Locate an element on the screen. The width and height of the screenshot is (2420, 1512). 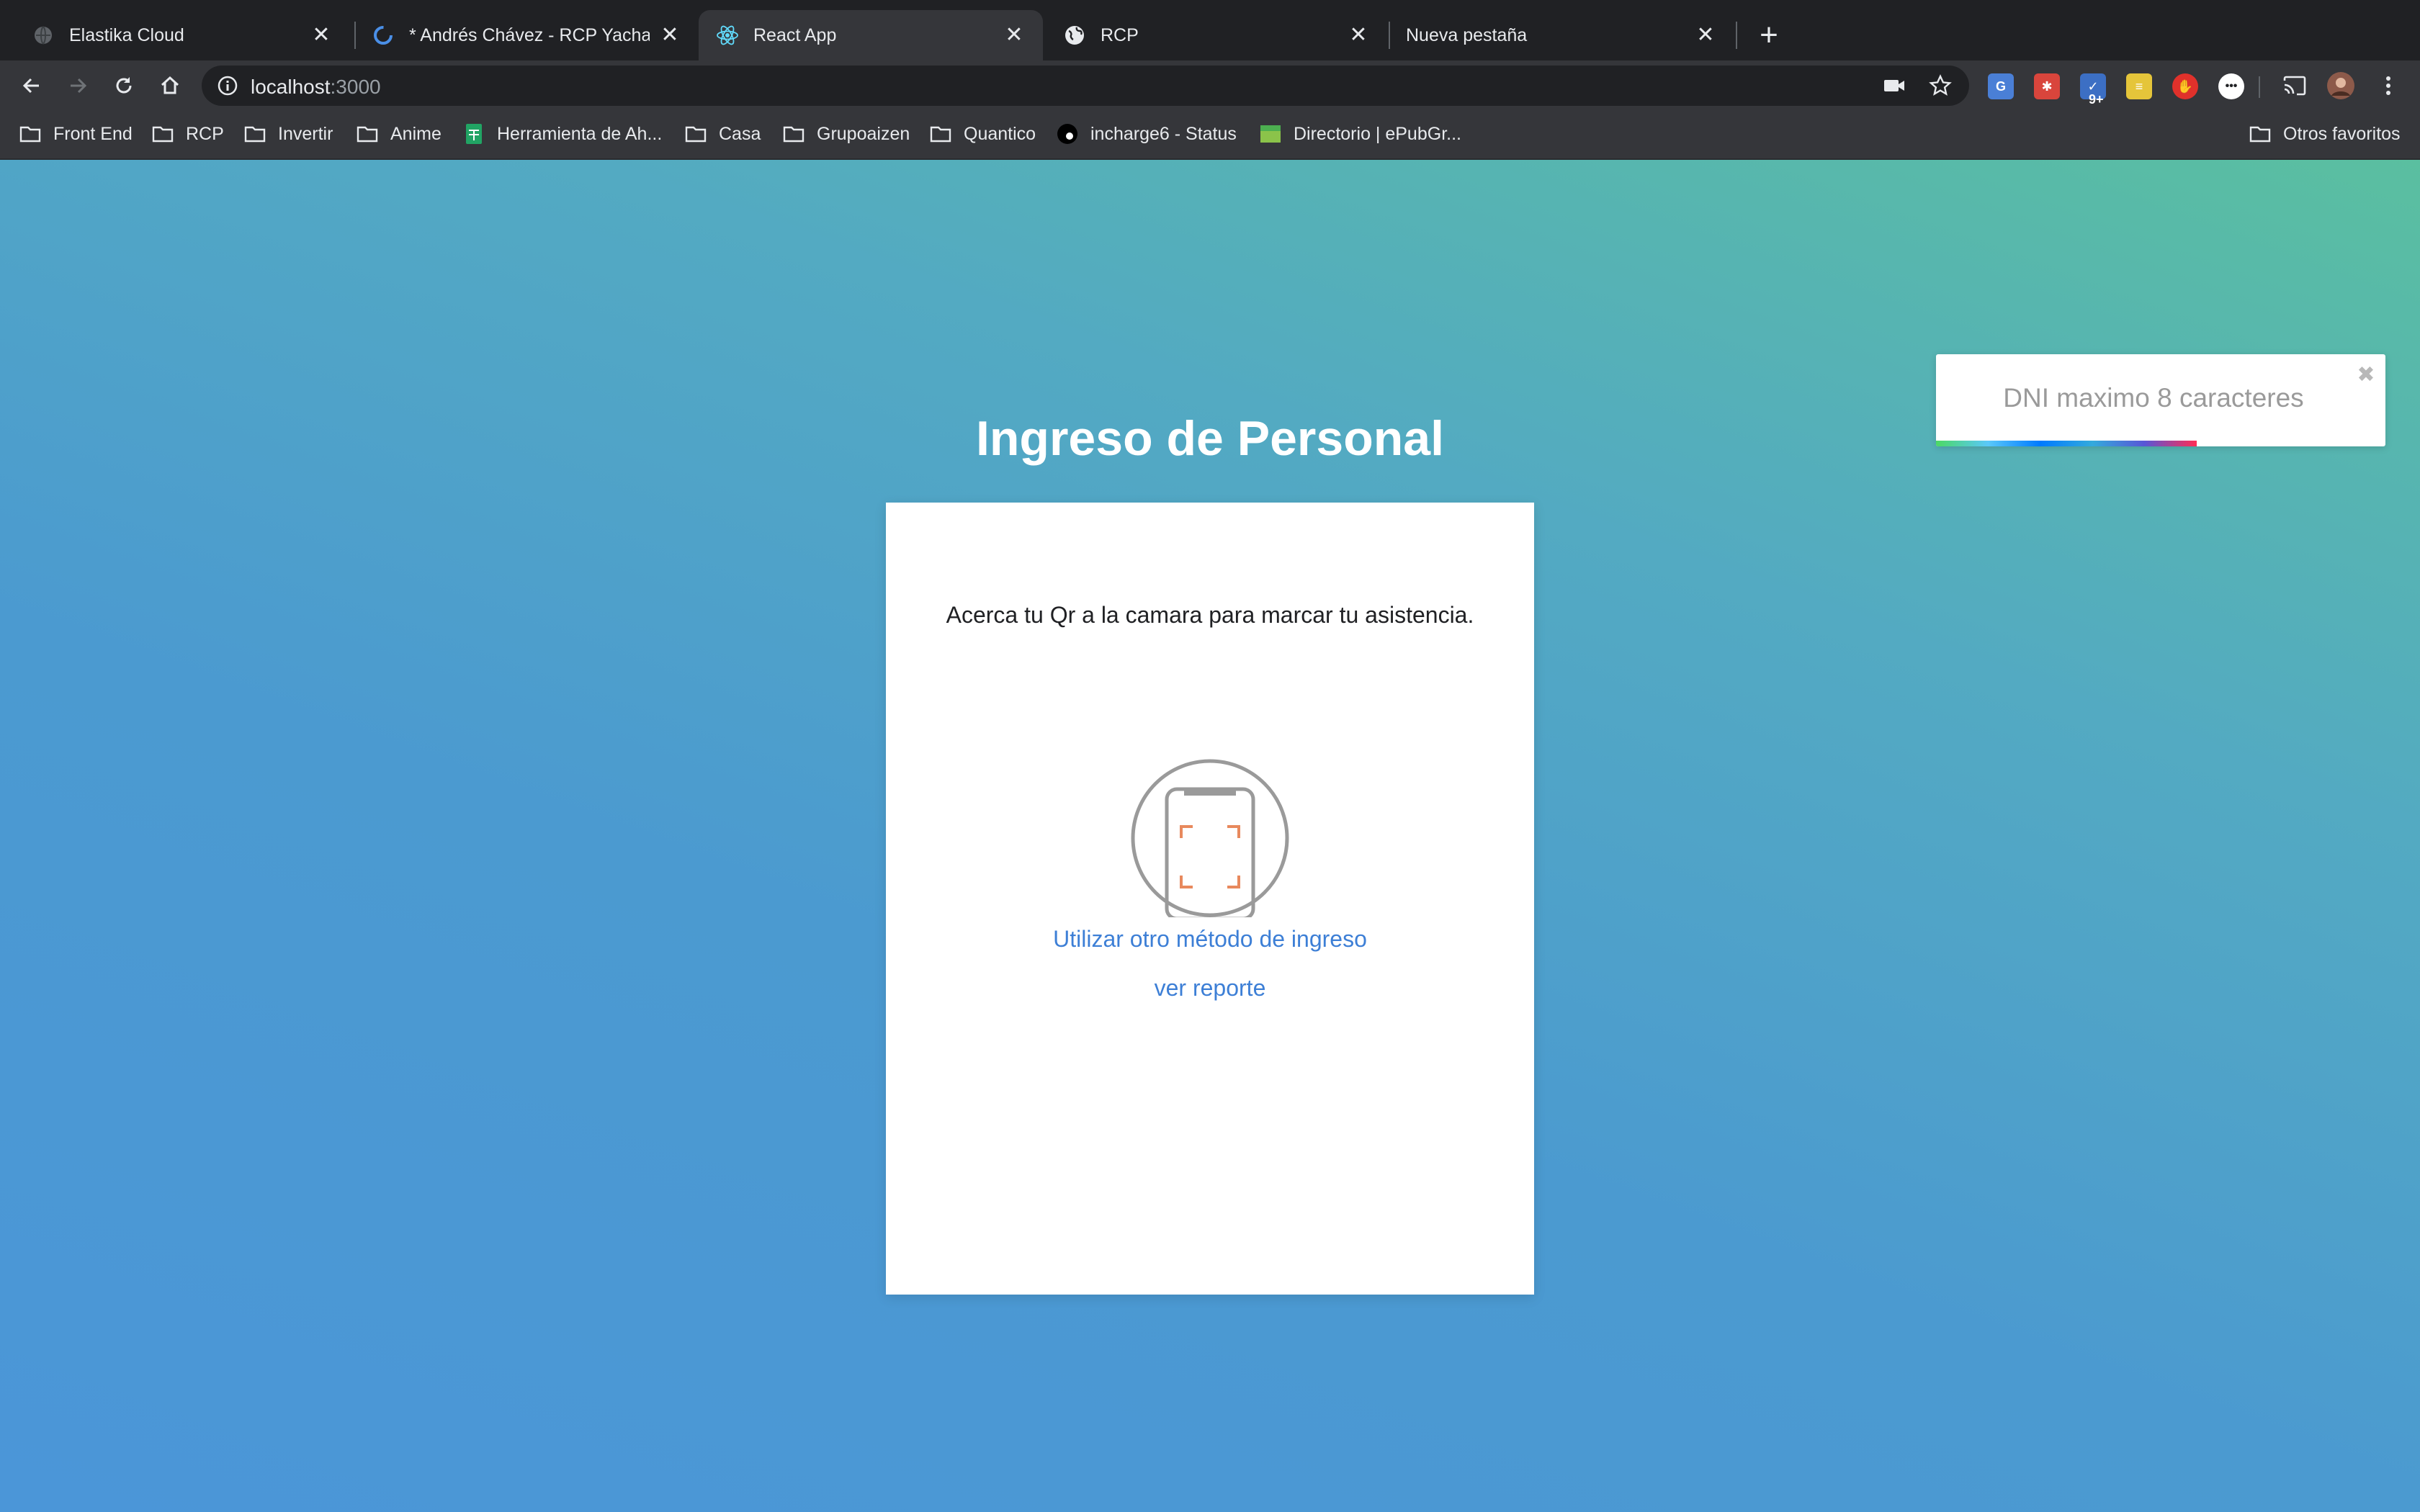
cast-icon is located at coordinates (2294, 86).